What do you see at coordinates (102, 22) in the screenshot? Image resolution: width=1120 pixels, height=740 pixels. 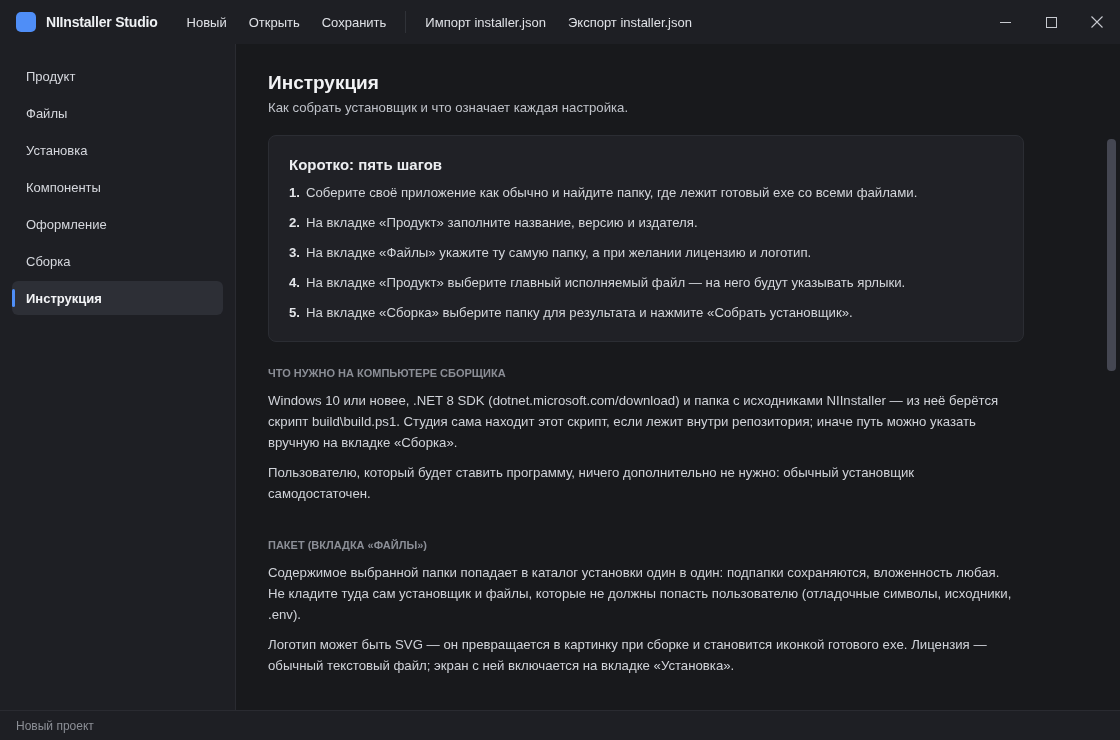 I see `app-title: NIInstaller Studio` at bounding box center [102, 22].